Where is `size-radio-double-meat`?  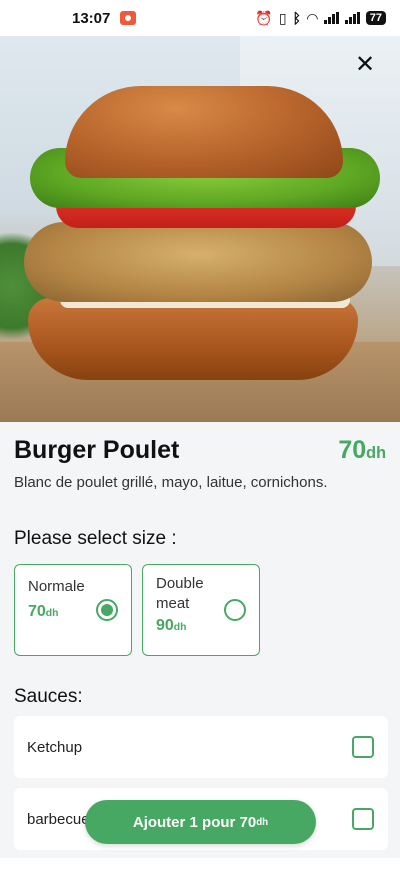
size-radio-double-meat is located at coordinates (235, 610).